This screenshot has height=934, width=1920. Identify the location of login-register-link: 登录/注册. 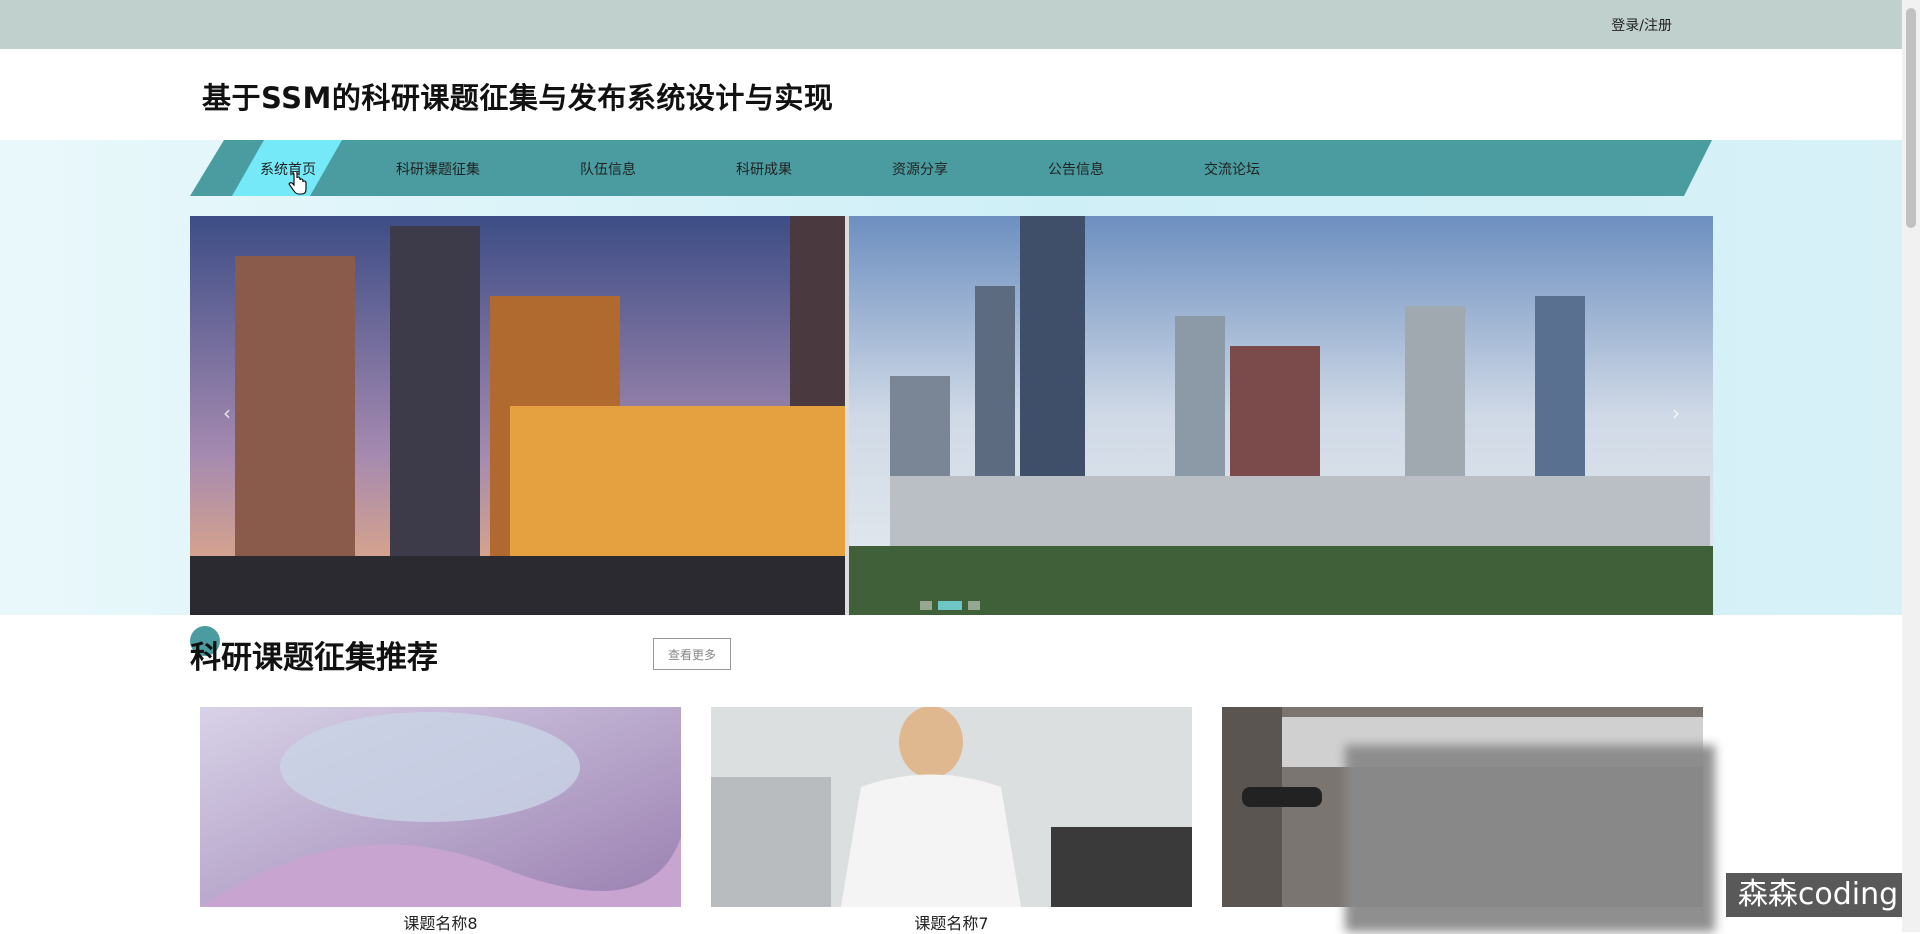
(1641, 25).